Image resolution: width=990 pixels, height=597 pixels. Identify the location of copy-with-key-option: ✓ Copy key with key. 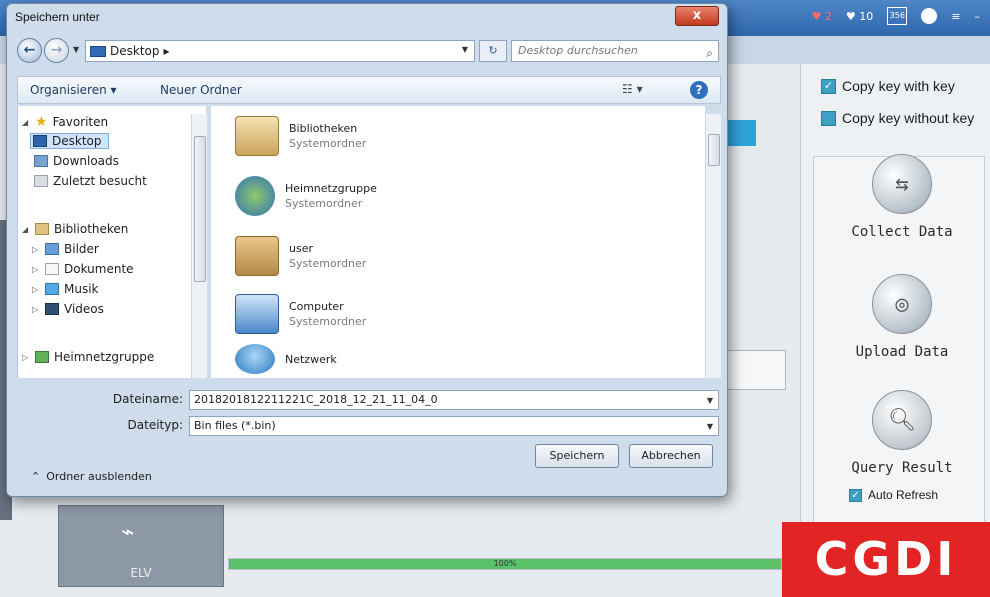
(888, 86).